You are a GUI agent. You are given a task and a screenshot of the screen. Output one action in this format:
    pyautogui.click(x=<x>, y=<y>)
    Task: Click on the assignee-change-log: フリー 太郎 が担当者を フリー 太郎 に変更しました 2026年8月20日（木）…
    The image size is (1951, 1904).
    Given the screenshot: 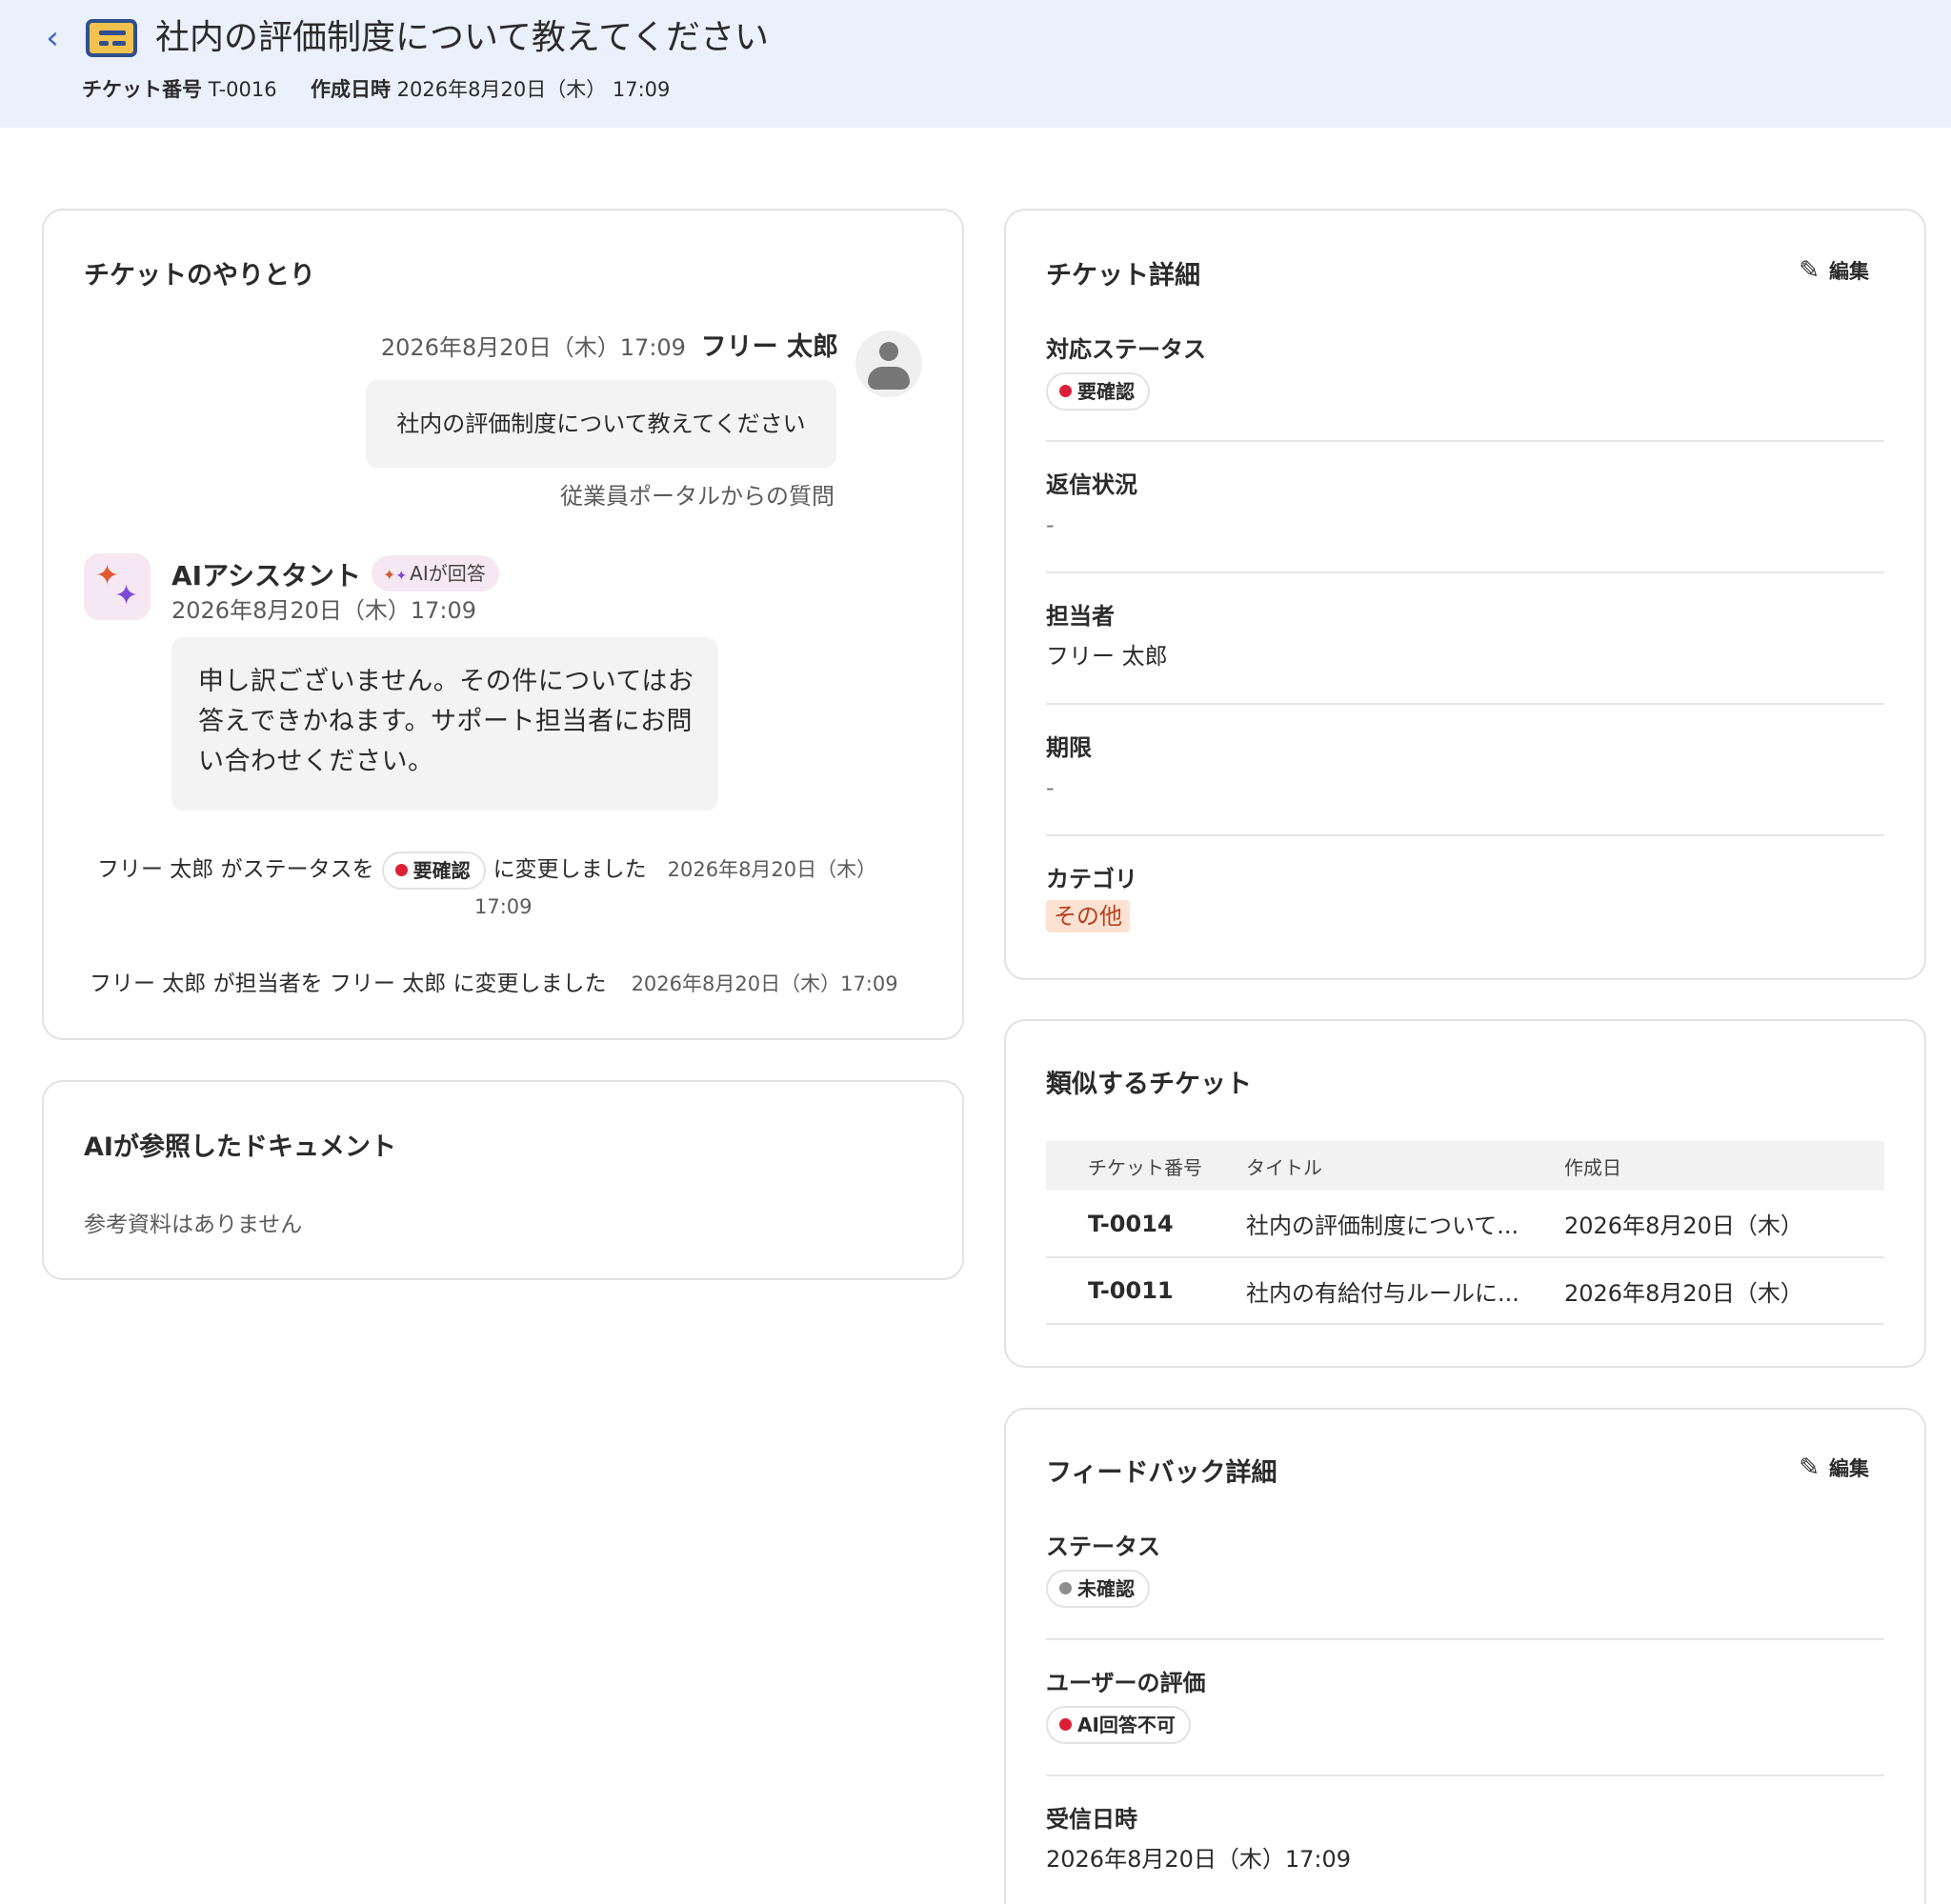 What is the action you would take?
    pyautogui.click(x=494, y=984)
    